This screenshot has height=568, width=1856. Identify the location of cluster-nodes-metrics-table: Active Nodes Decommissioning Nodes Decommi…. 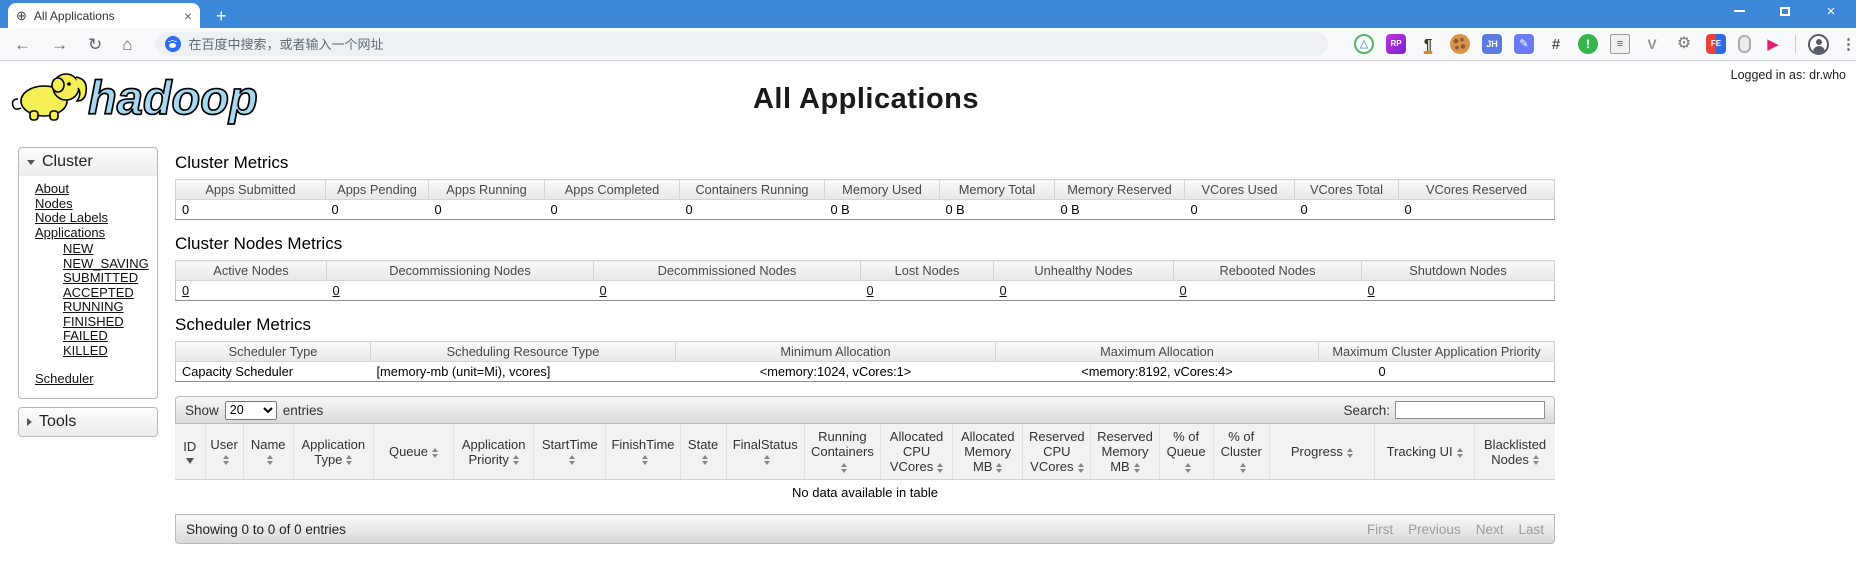
(865, 280).